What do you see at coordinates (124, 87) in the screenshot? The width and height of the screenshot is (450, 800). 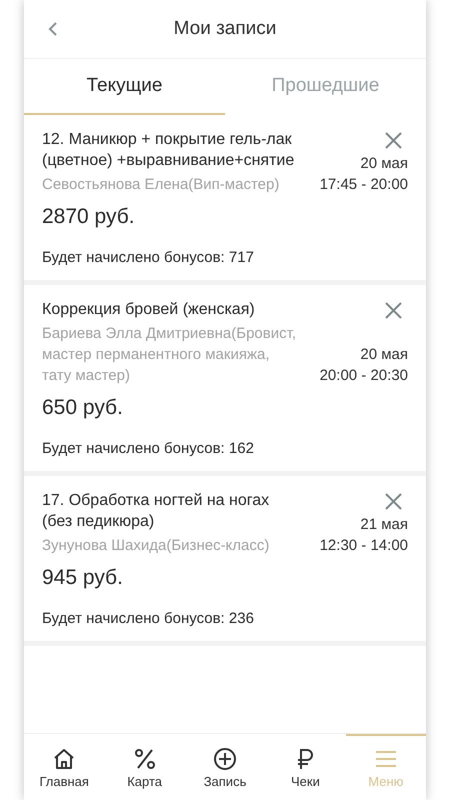 I see `tab: Текущие` at bounding box center [124, 87].